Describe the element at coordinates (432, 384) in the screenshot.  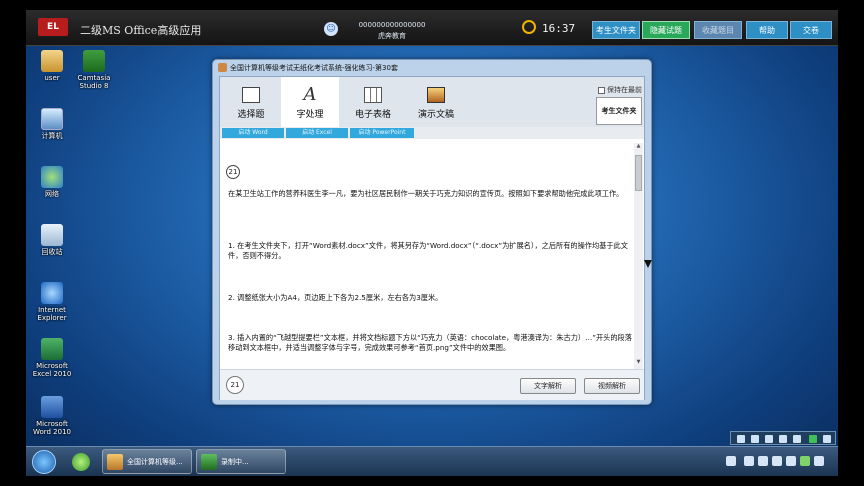
I see `question-footer: 21 文字解析 视频解析` at that location.